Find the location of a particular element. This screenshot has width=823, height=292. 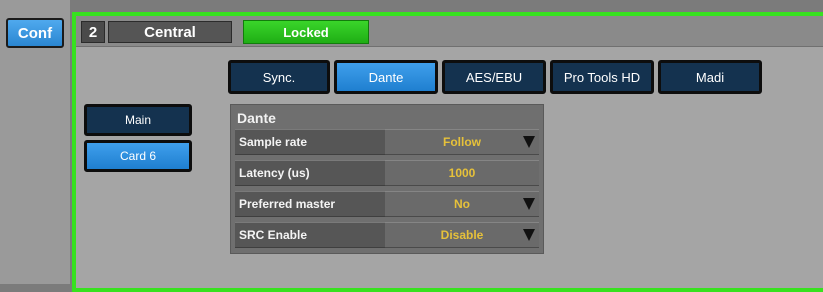

setting-value: 1000 is located at coordinates (462, 173).